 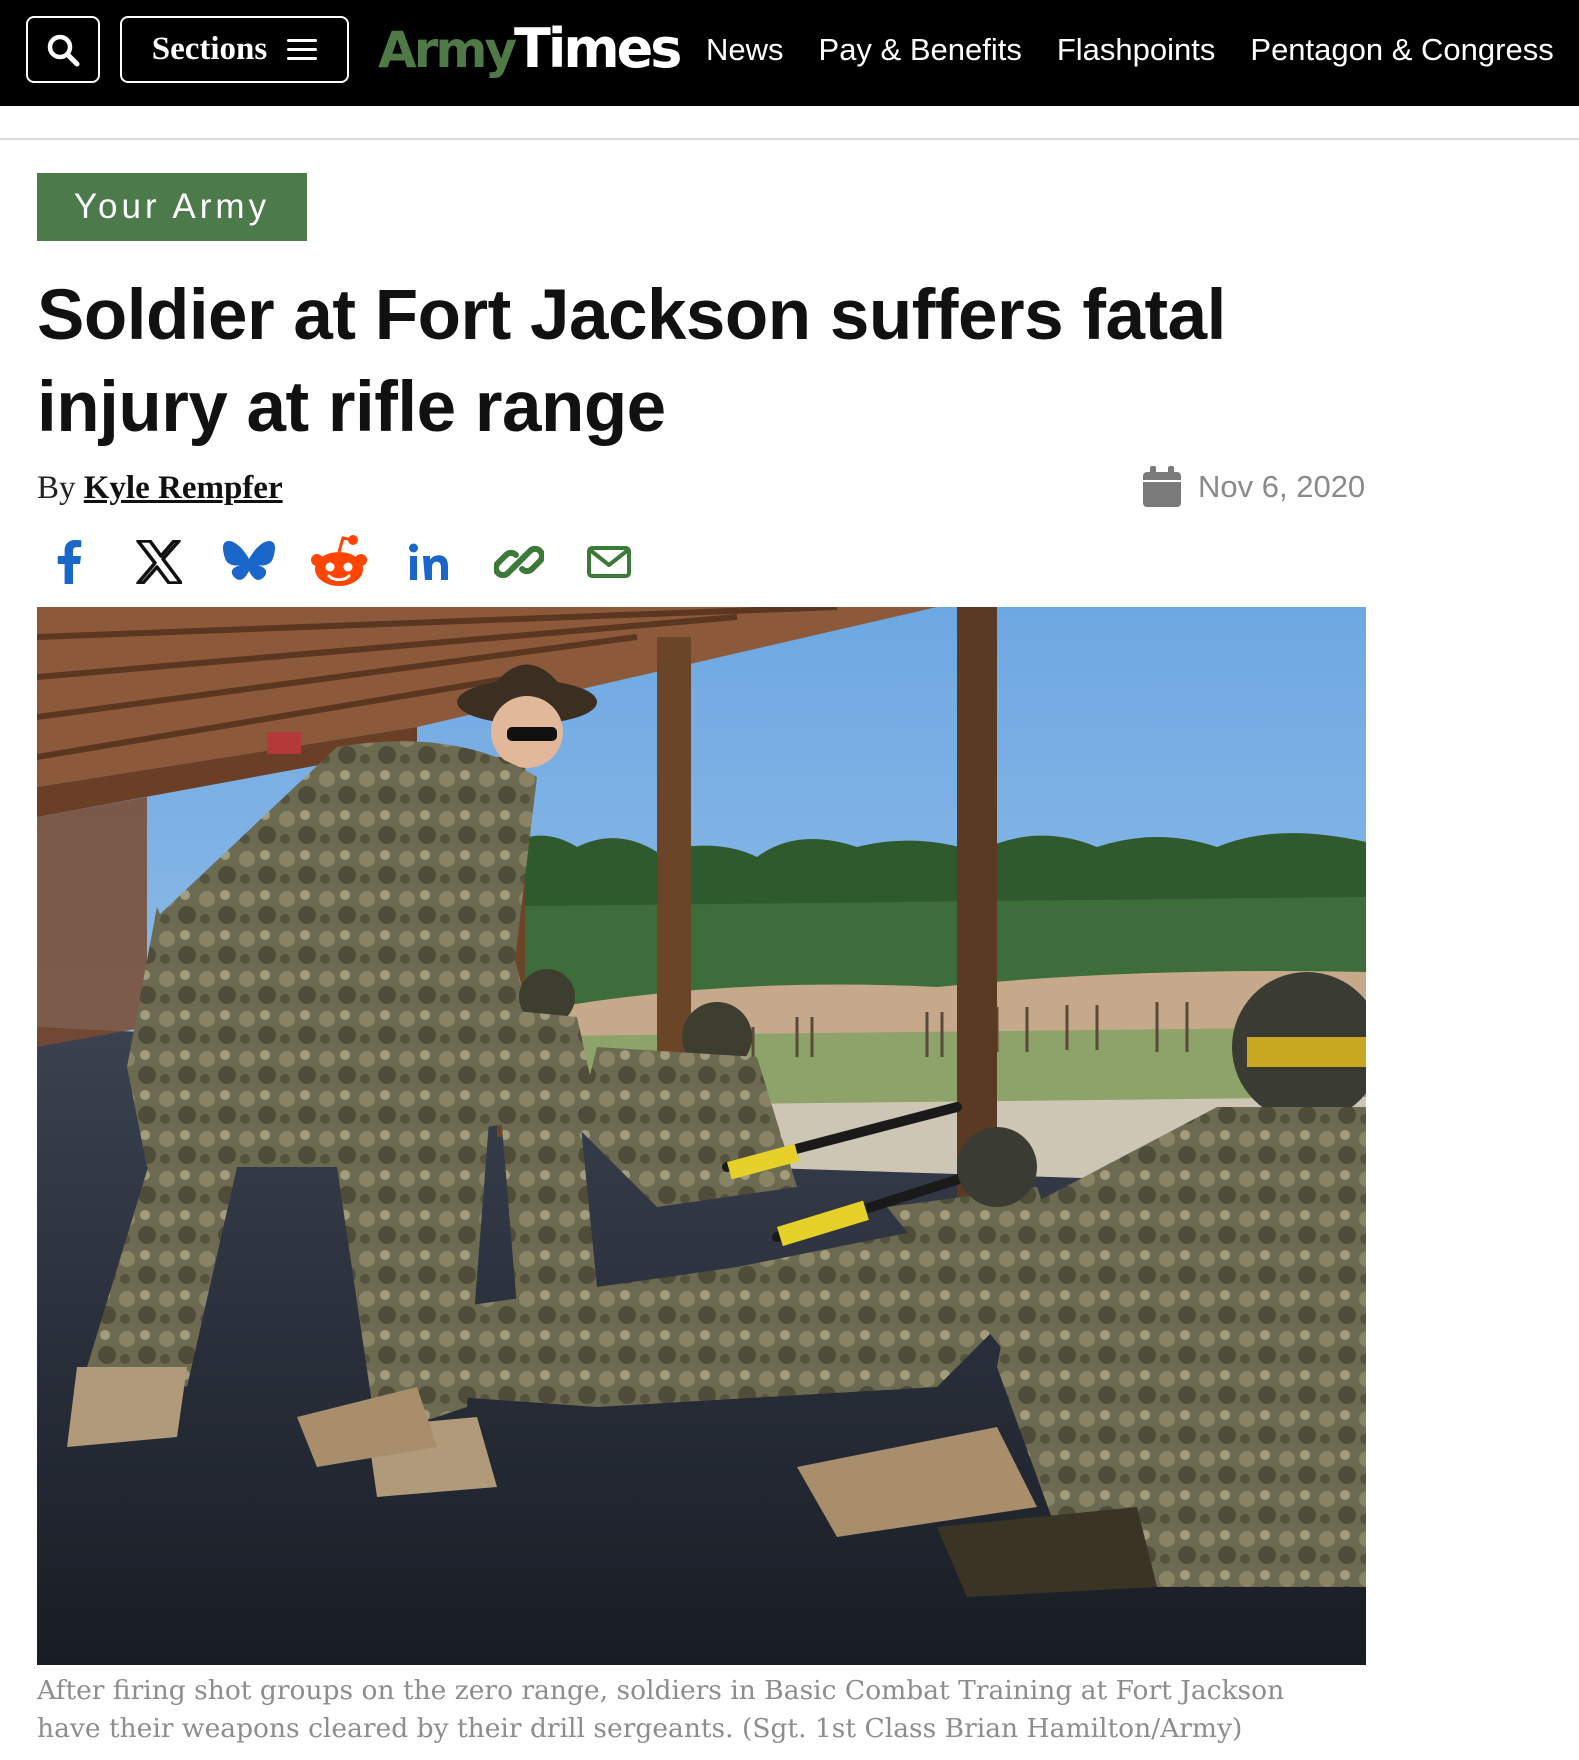 I want to click on logo-army-text: Army, so click(x=447, y=50).